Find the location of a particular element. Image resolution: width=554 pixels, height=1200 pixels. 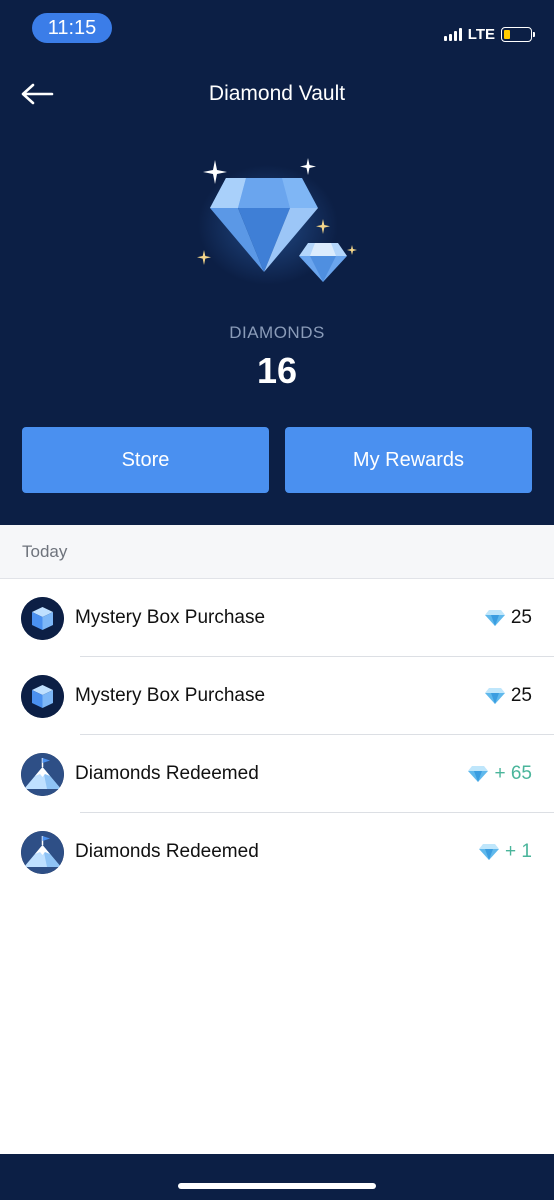

status-indicators: LTE is located at coordinates (489, 34).